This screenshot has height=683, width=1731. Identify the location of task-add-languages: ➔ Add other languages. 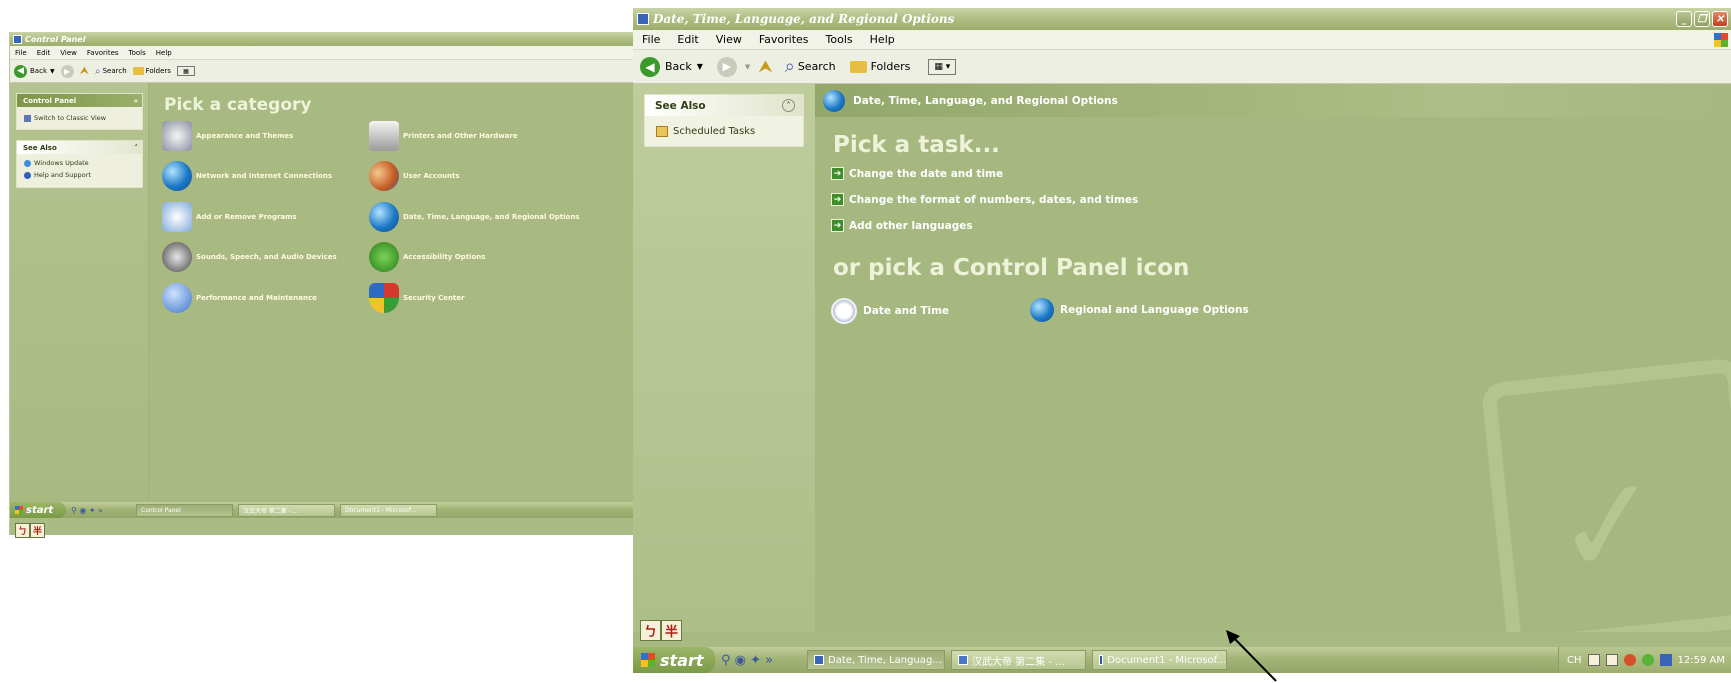
(902, 225).